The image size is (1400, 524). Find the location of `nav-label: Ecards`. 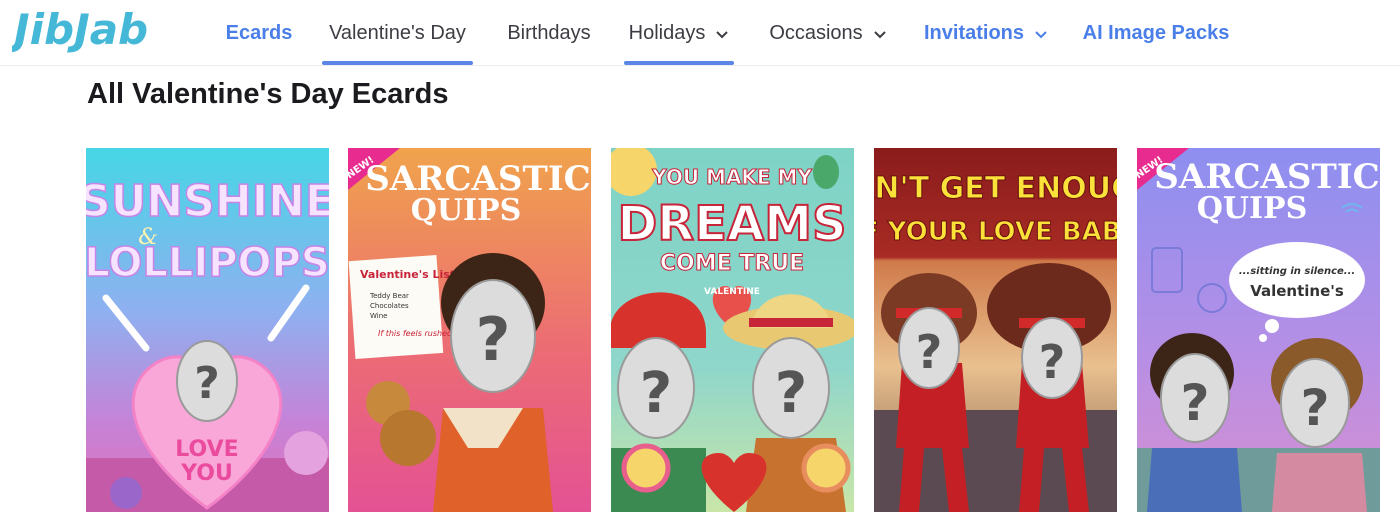

nav-label: Ecards is located at coordinates (259, 32).